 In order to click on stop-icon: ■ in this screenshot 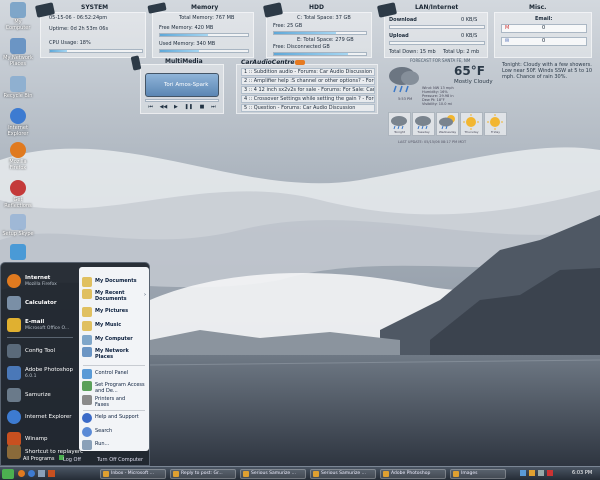, I will do `click(202, 108)`.